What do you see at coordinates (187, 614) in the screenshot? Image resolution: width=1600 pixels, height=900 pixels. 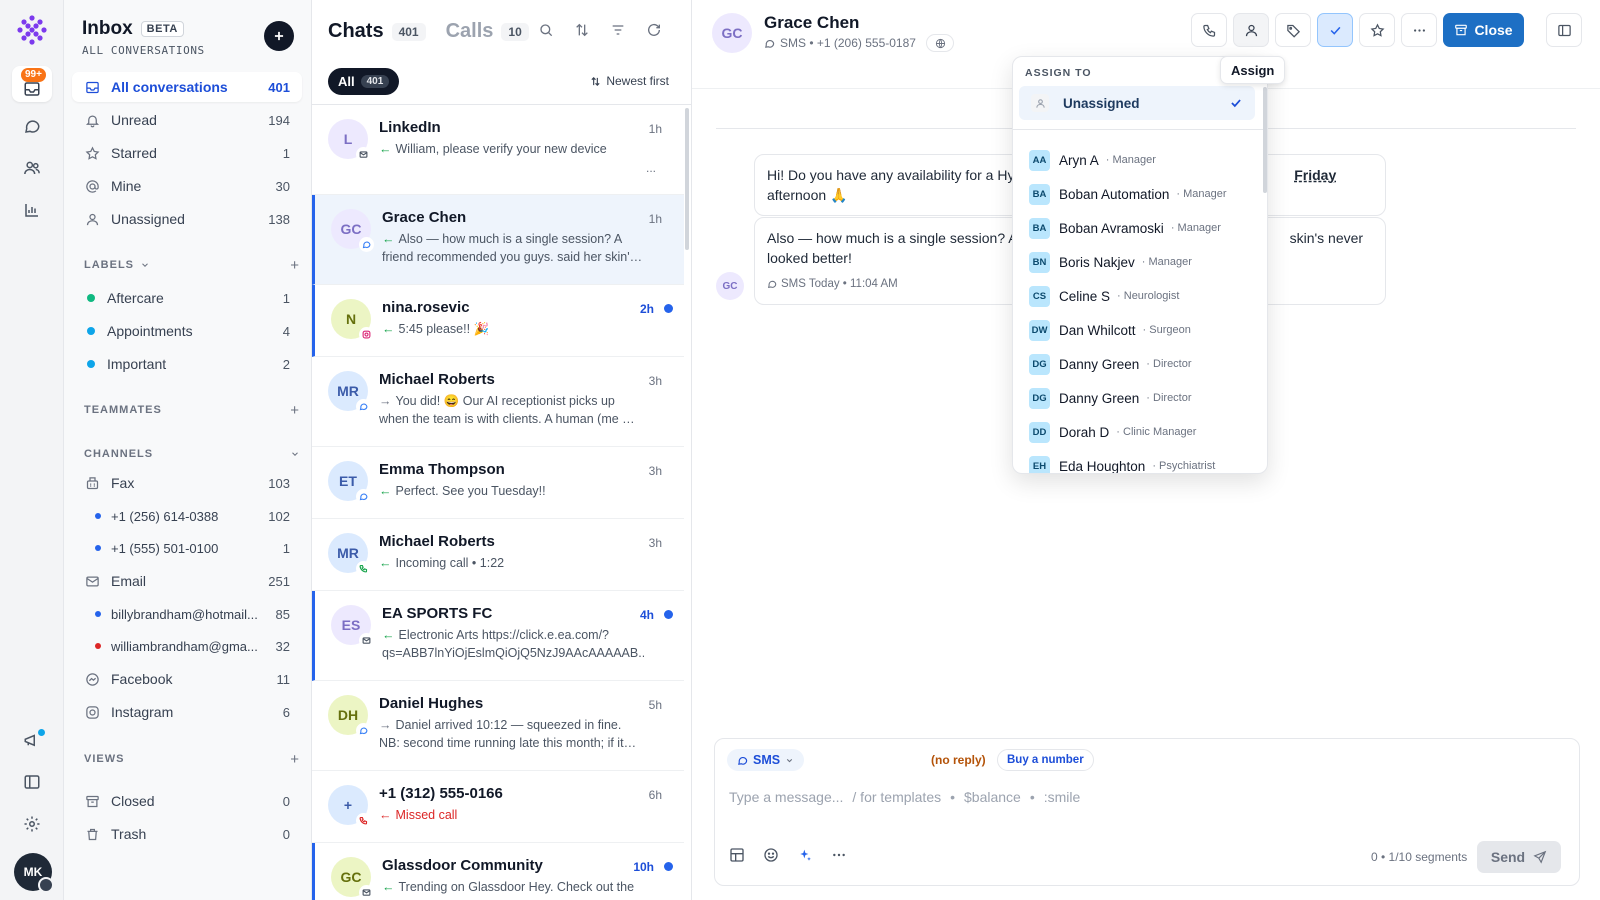 I see `channel-email-account-1: billybrandham@hotmail... 85` at bounding box center [187, 614].